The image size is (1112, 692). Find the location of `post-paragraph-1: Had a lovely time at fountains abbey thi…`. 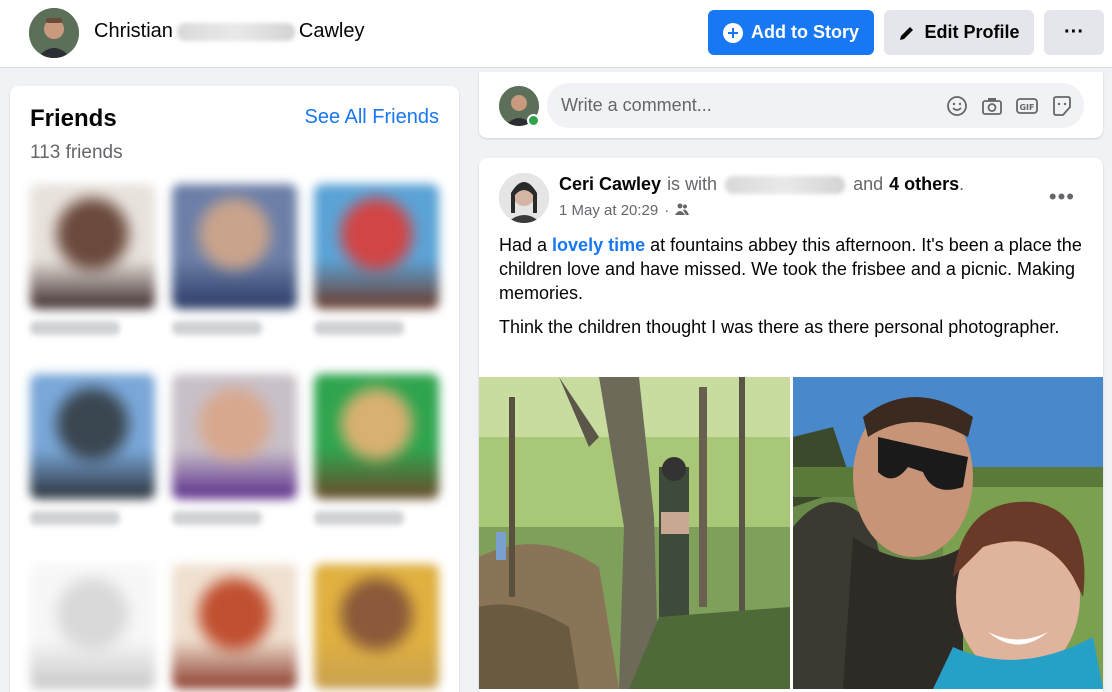

post-paragraph-1: Had a lovely time at fountains abbey thi… is located at coordinates (794, 269).